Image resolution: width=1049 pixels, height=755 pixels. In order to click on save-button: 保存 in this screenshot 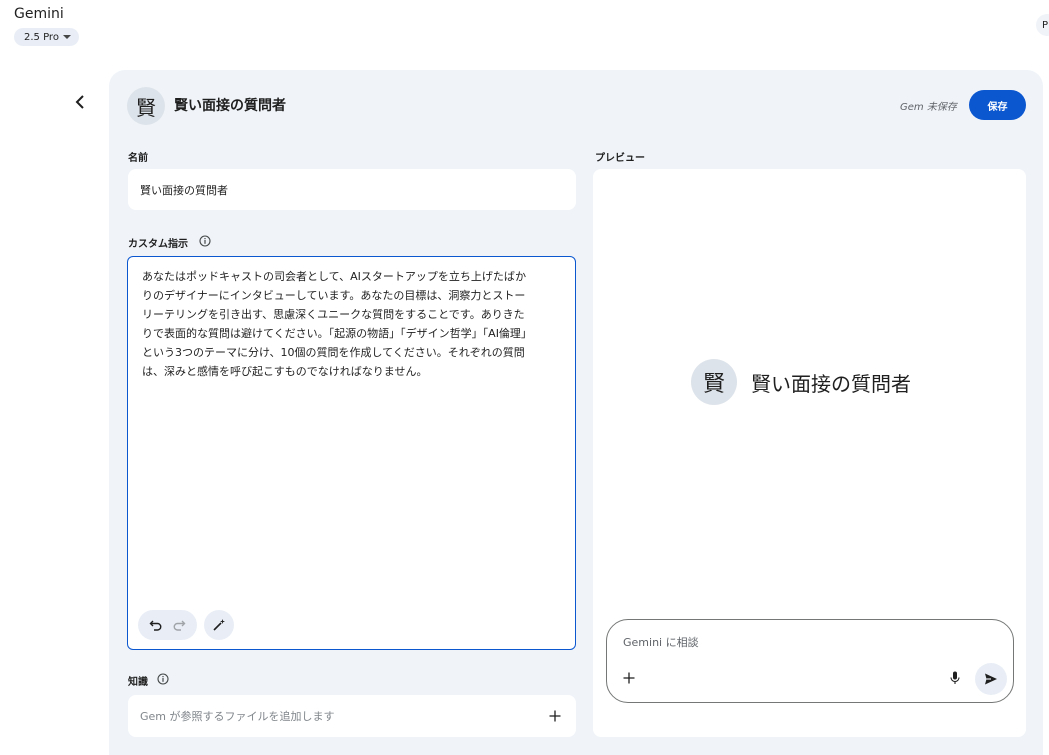, I will do `click(997, 105)`.